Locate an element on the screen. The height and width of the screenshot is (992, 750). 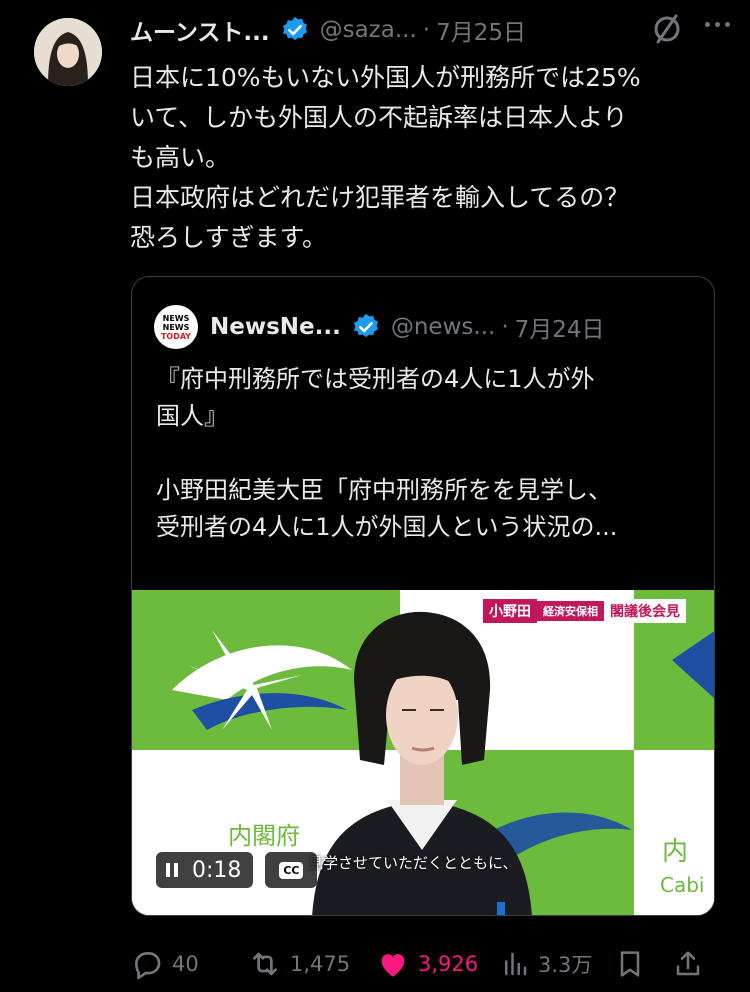
tweet-header: ムーンスト... @saza... · 7月25日 is located at coordinates (430, 30).